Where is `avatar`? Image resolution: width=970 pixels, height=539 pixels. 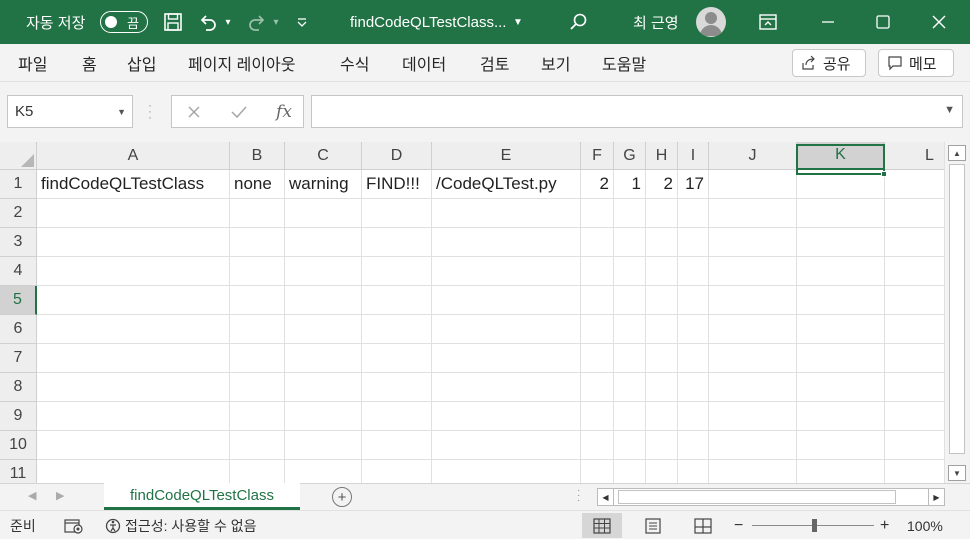
avatar is located at coordinates (711, 22).